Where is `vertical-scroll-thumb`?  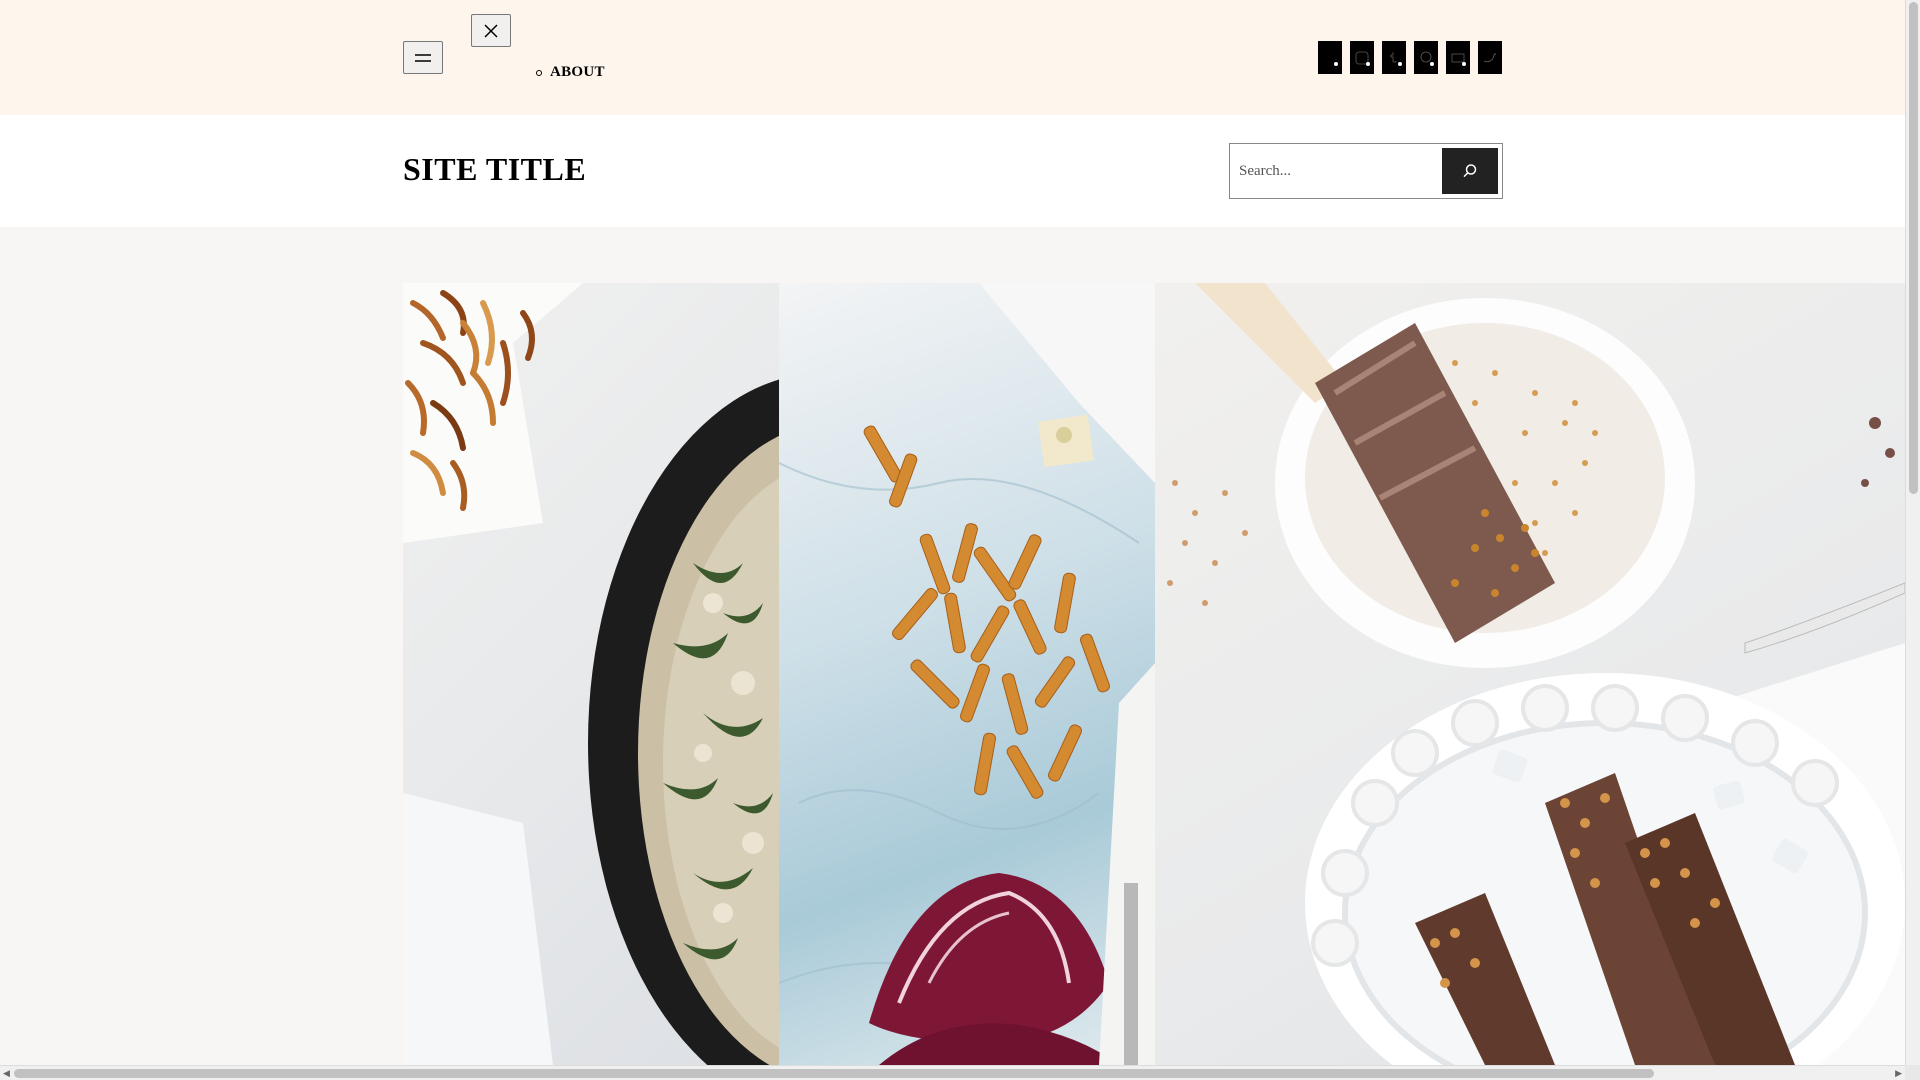
vertical-scroll-thumb is located at coordinates (1913, 248).